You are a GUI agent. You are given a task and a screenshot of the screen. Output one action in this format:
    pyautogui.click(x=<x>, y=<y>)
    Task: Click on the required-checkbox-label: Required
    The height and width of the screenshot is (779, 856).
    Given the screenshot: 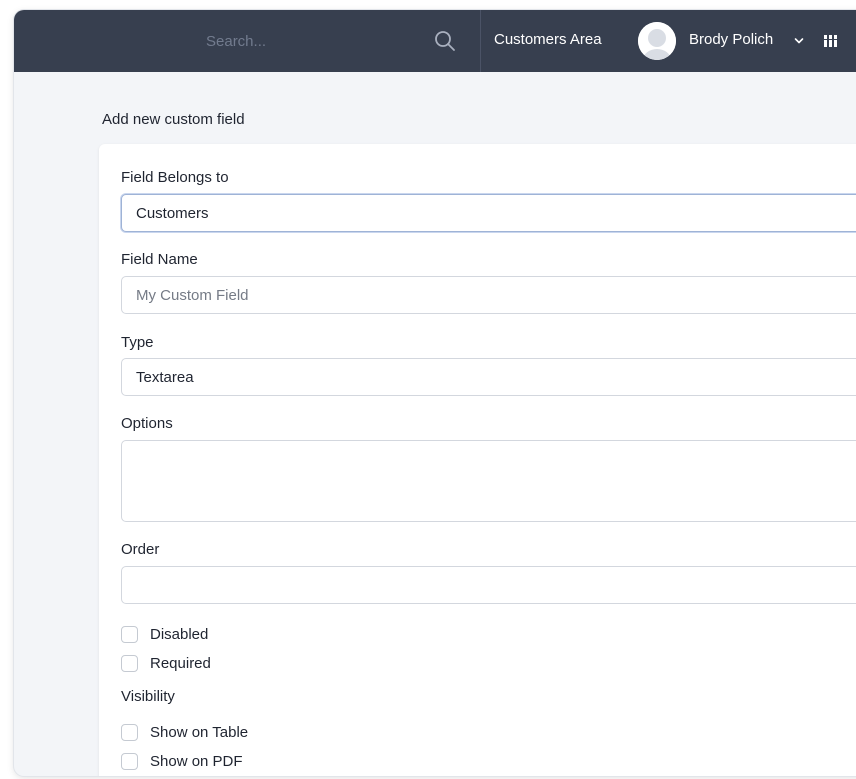 What is the action you would take?
    pyautogui.click(x=180, y=663)
    